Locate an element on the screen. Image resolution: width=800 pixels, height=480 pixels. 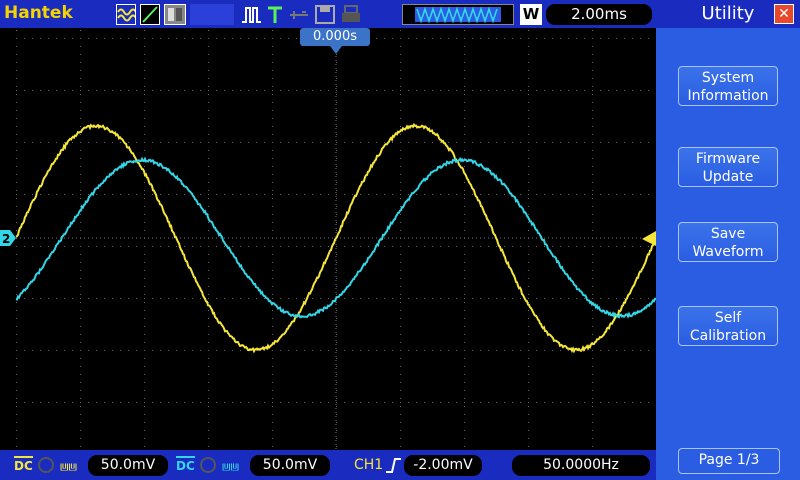
close-icon: ✕ is located at coordinates (784, 14).